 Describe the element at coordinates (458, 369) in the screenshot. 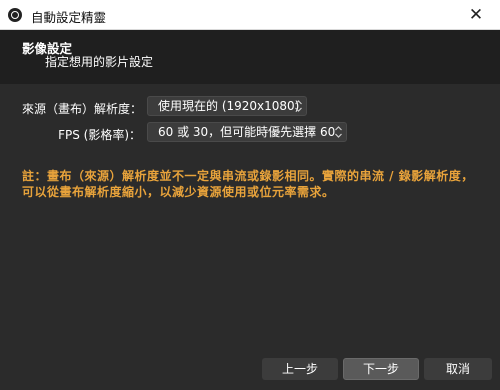

I see `cancel-button: 取消` at that location.